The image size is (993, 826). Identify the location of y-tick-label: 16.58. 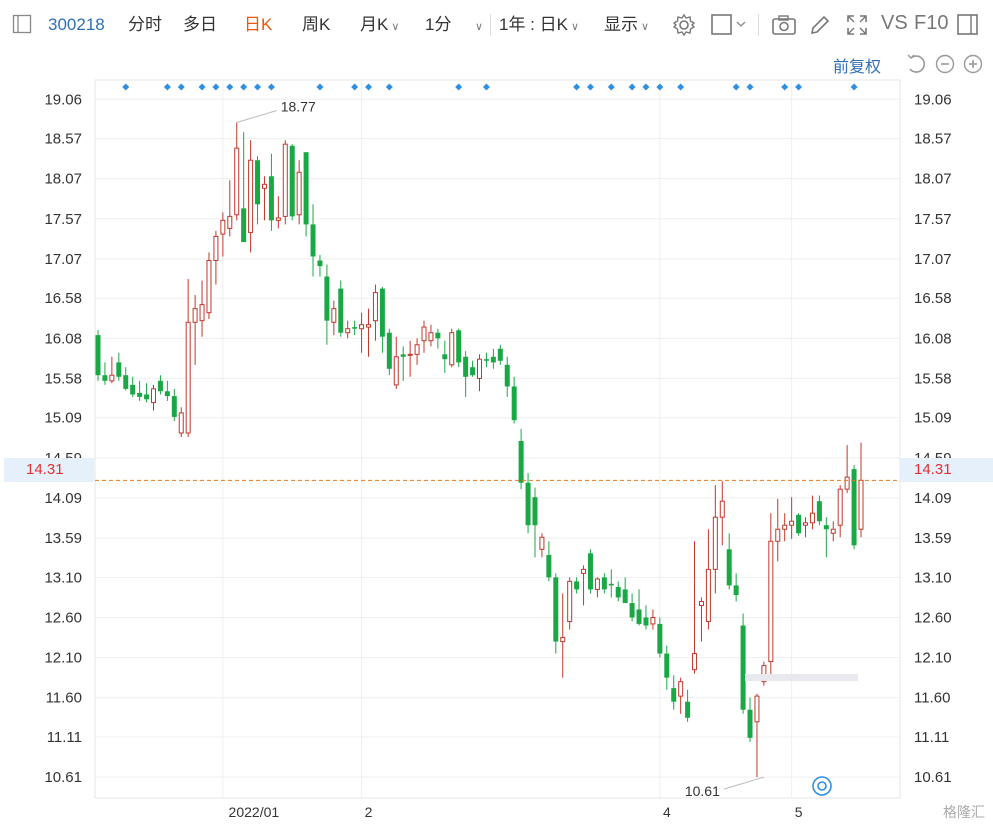
(933, 298).